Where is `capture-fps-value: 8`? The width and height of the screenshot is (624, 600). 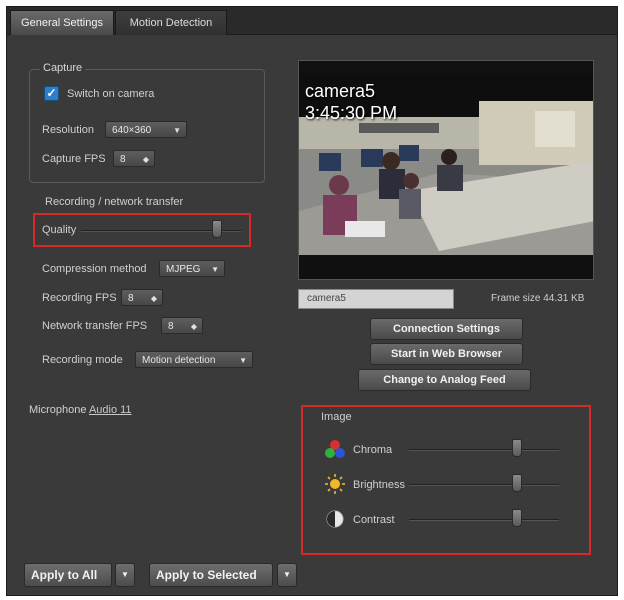
capture-fps-value: 8 is located at coordinates (123, 159).